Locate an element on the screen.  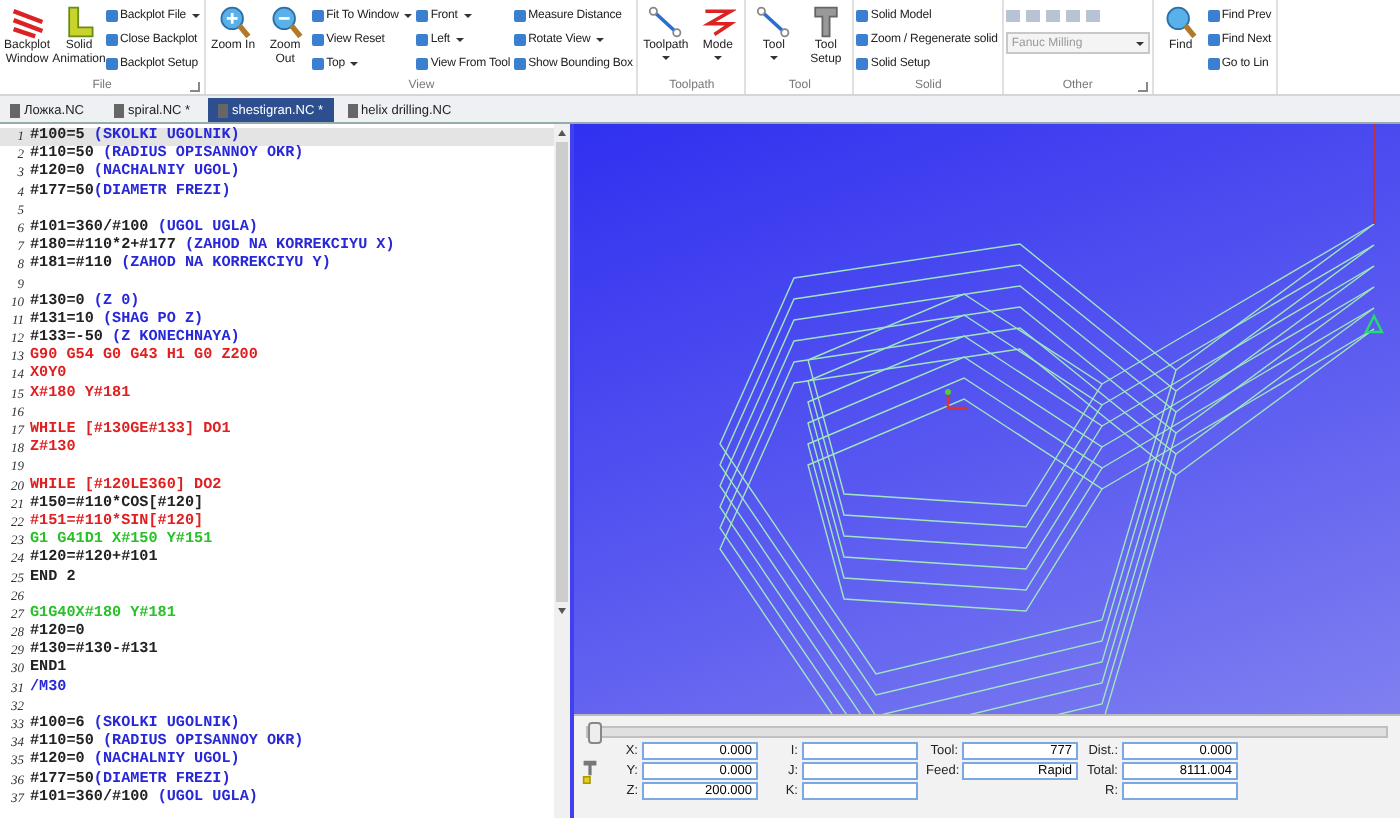
stripes-icon is located at coordinates (27, 22).